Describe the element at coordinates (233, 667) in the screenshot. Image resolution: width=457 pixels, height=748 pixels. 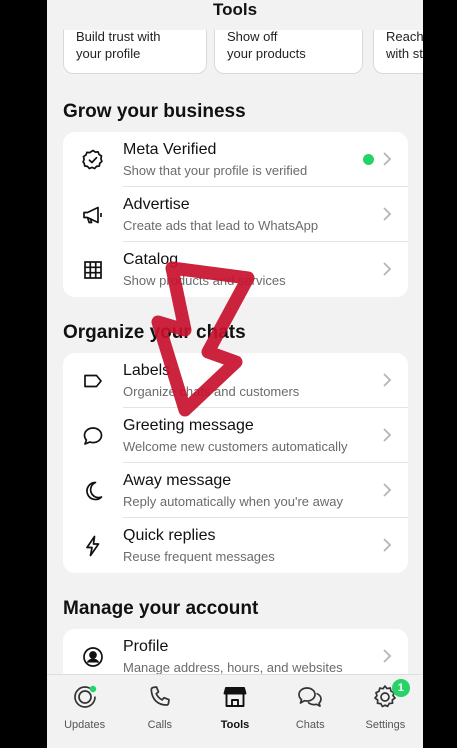
I see `item-subtitle: Manage address, hours, and websites` at that location.